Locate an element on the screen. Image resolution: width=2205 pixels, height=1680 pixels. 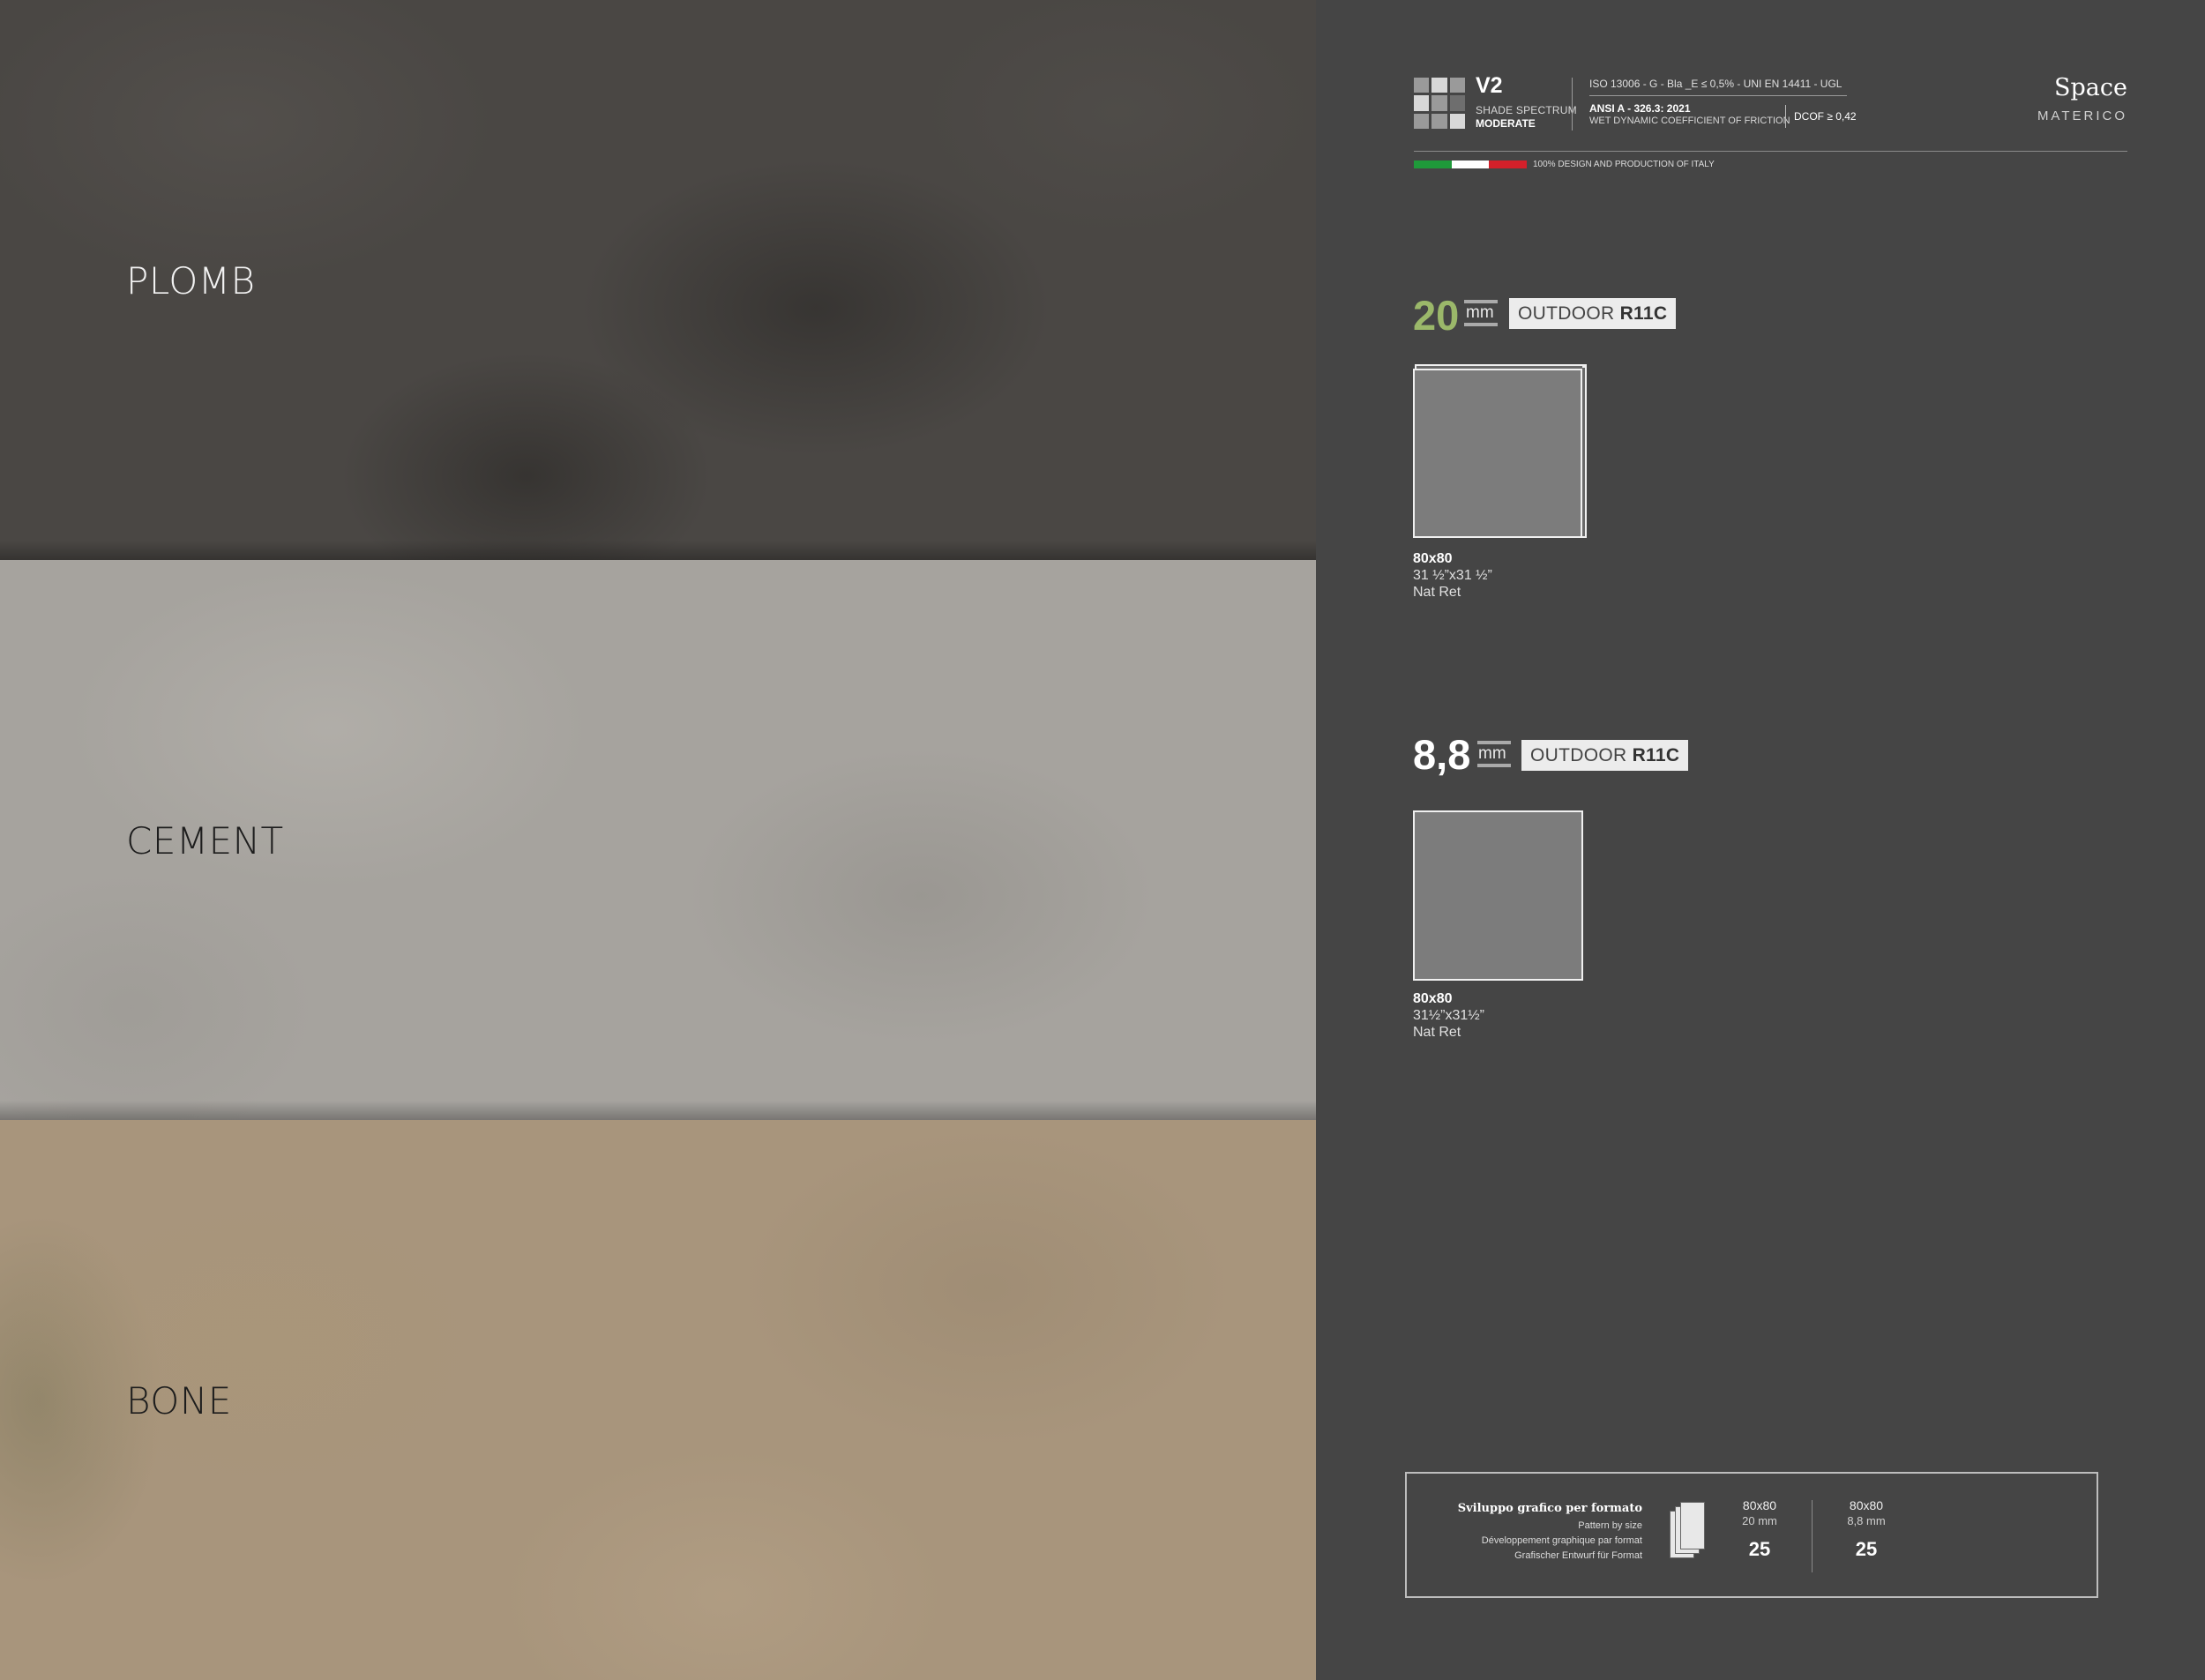
pattern-subtitle-en: Pattern by size is located at coordinates (1610, 1525).